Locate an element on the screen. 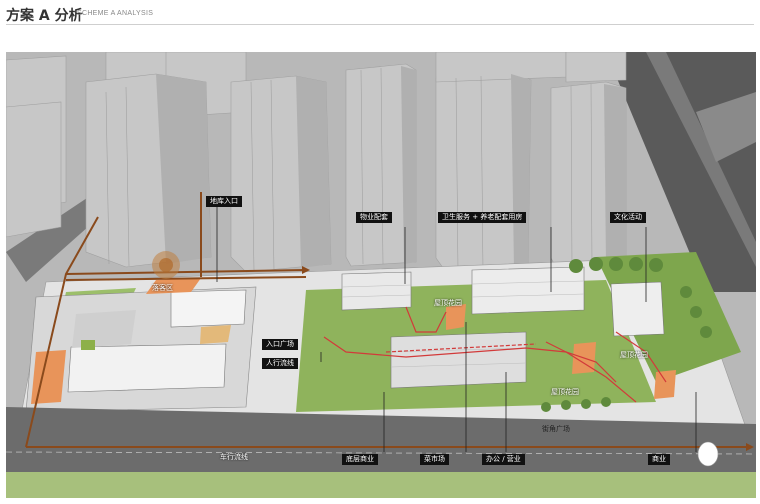 The height and width of the screenshot is (504, 760). label-health-elderly: 卫生服务 + 养老配套用房 is located at coordinates (482, 217).